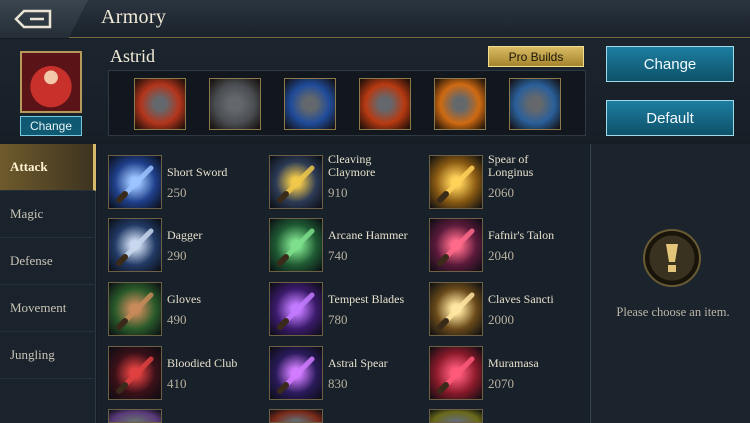 Image resolution: width=750 pixels, height=423 pixels. What do you see at coordinates (501, 383) in the screenshot?
I see `item-price: 2070` at bounding box center [501, 383].